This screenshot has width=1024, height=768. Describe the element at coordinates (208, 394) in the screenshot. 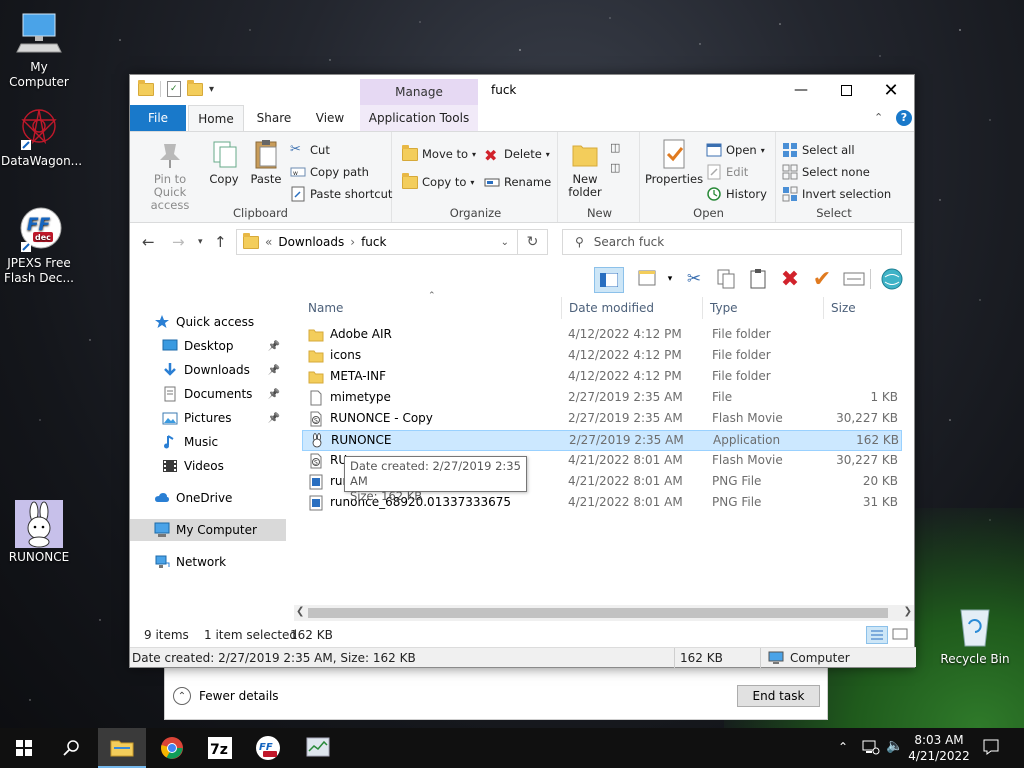

I see `sidebar-item-documents: Documents 📌` at that location.